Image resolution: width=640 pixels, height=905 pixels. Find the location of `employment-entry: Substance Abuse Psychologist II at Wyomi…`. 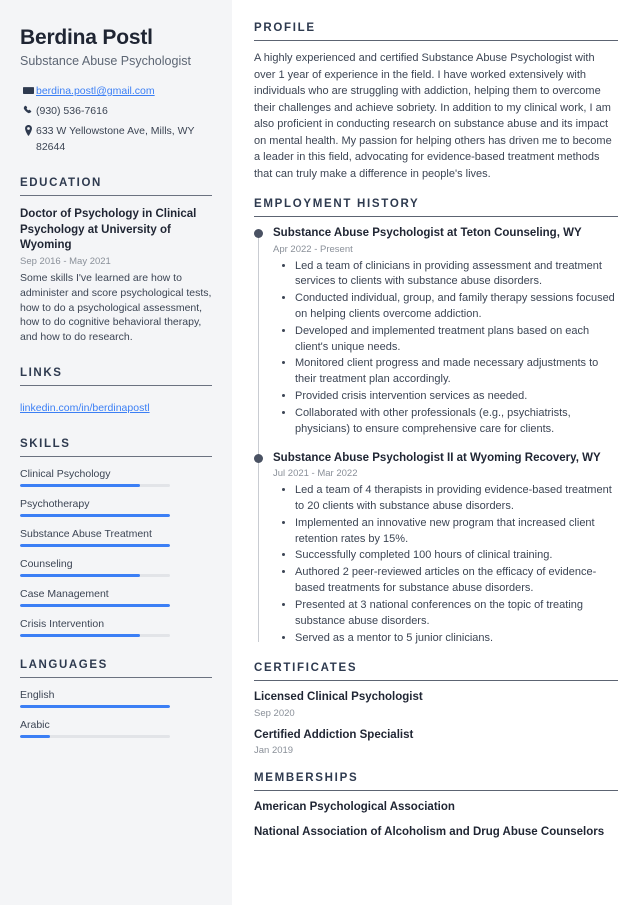

employment-entry: Substance Abuse Psychologist II at Wyomi… is located at coordinates (436, 549).